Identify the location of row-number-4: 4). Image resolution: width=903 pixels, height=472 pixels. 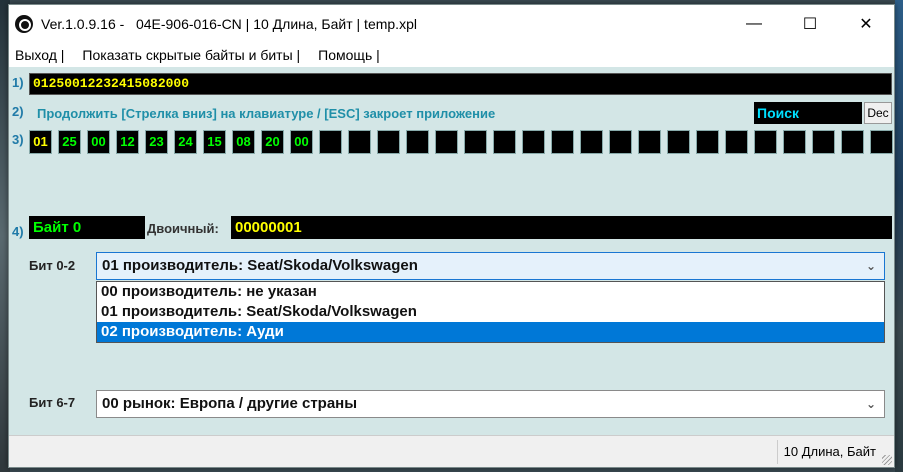
(18, 231).